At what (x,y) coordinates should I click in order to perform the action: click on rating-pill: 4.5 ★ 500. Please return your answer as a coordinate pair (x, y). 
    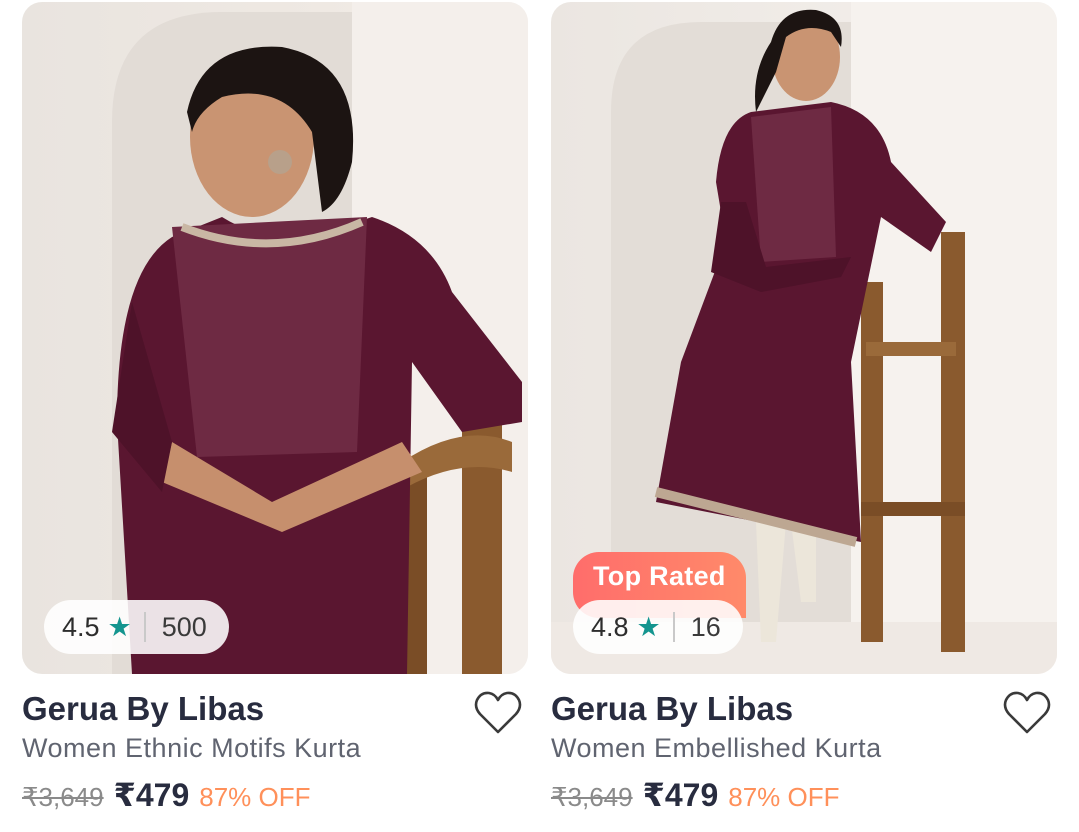
    Looking at the image, I should click on (136, 627).